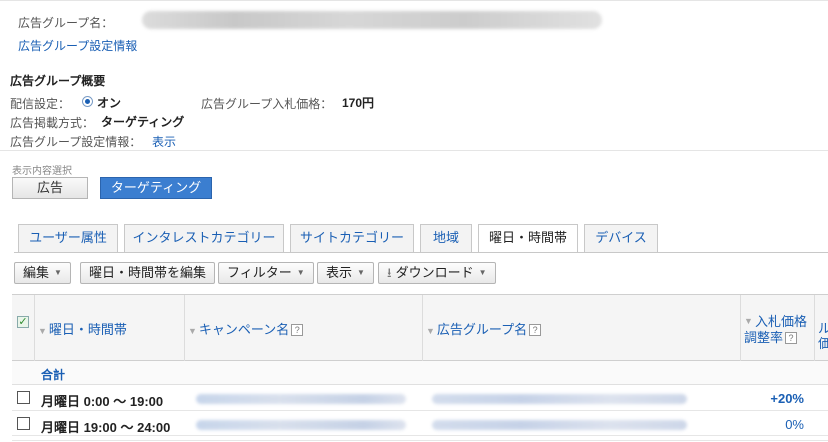 The height and width of the screenshot is (442, 828). What do you see at coordinates (105, 426) in the screenshot?
I see `row-day-time: 月曜日 19:00 ～ 24:00` at bounding box center [105, 426].